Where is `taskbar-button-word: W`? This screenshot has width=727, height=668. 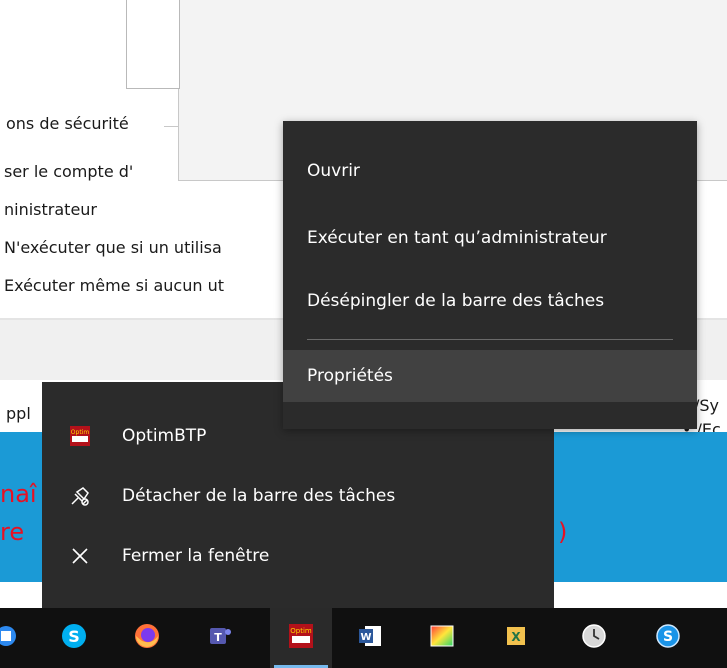 taskbar-button-word: W is located at coordinates (370, 638).